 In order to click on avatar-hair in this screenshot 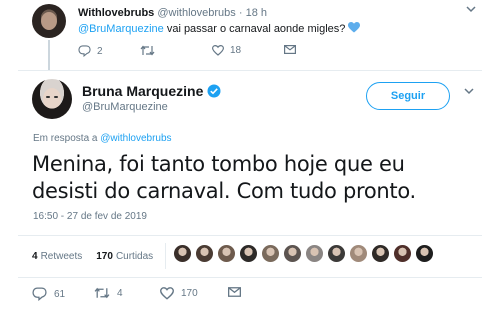, I will do `click(52, 99)`.